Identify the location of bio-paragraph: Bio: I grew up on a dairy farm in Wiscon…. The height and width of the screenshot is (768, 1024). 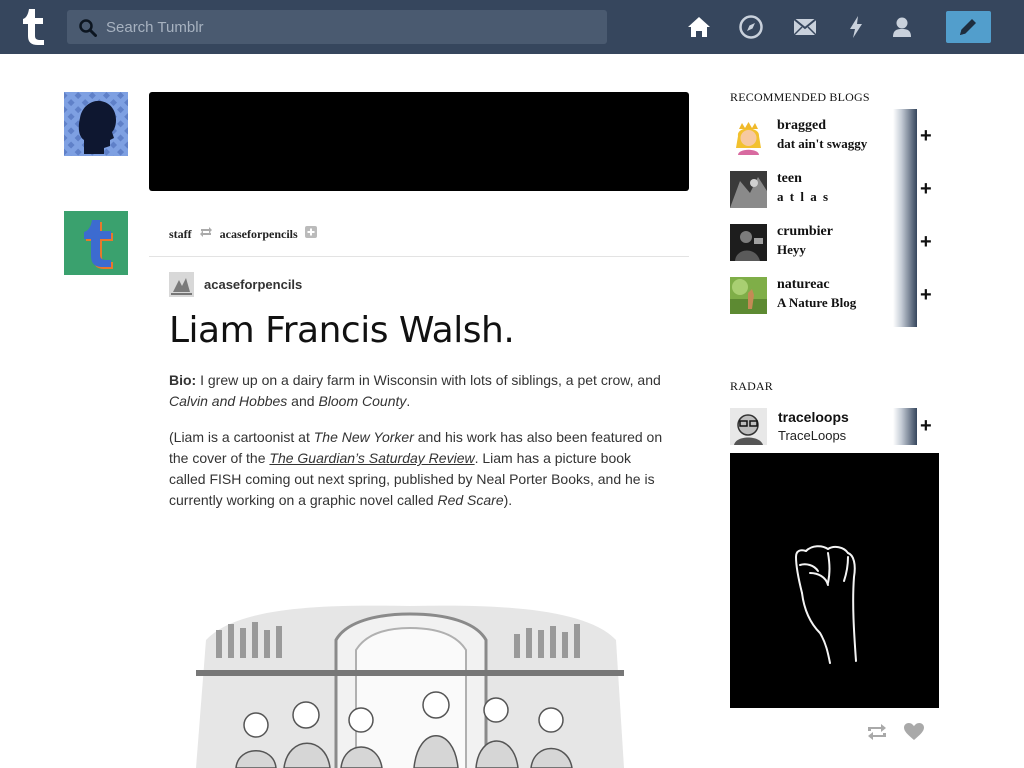
(419, 391).